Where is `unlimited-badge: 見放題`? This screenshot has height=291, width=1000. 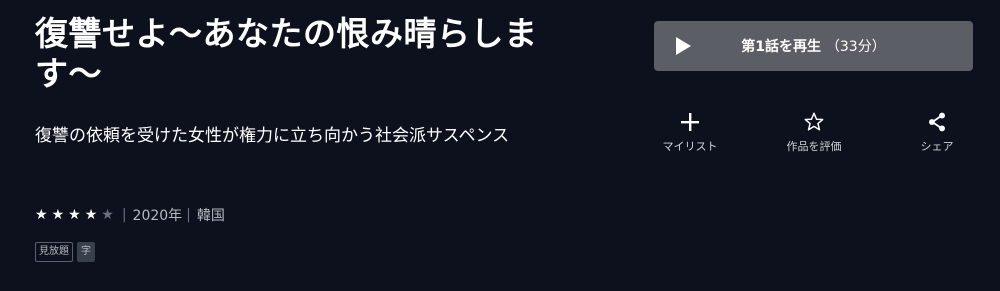
unlimited-badge: 見放題 is located at coordinates (54, 252).